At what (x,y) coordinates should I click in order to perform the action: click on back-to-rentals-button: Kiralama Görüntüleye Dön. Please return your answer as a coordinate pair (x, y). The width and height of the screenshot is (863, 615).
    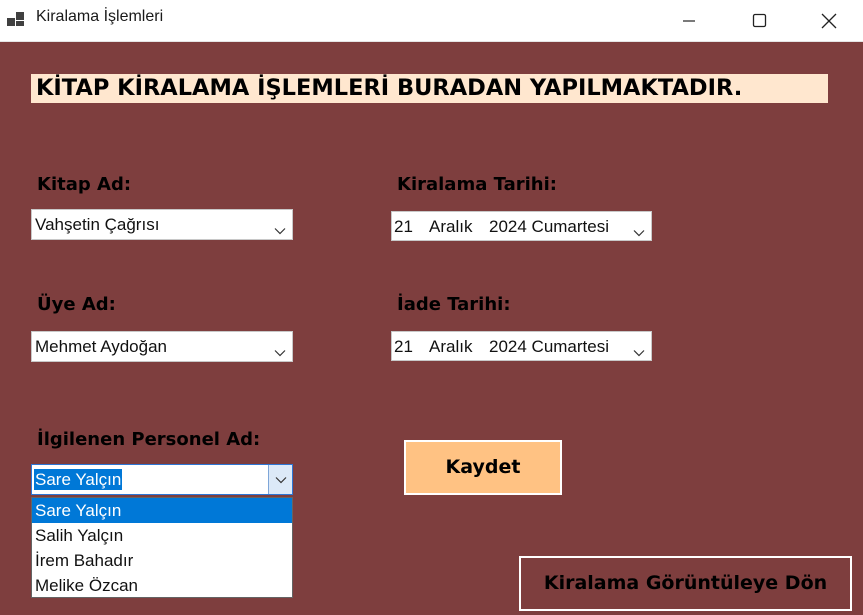
    Looking at the image, I should click on (685, 583).